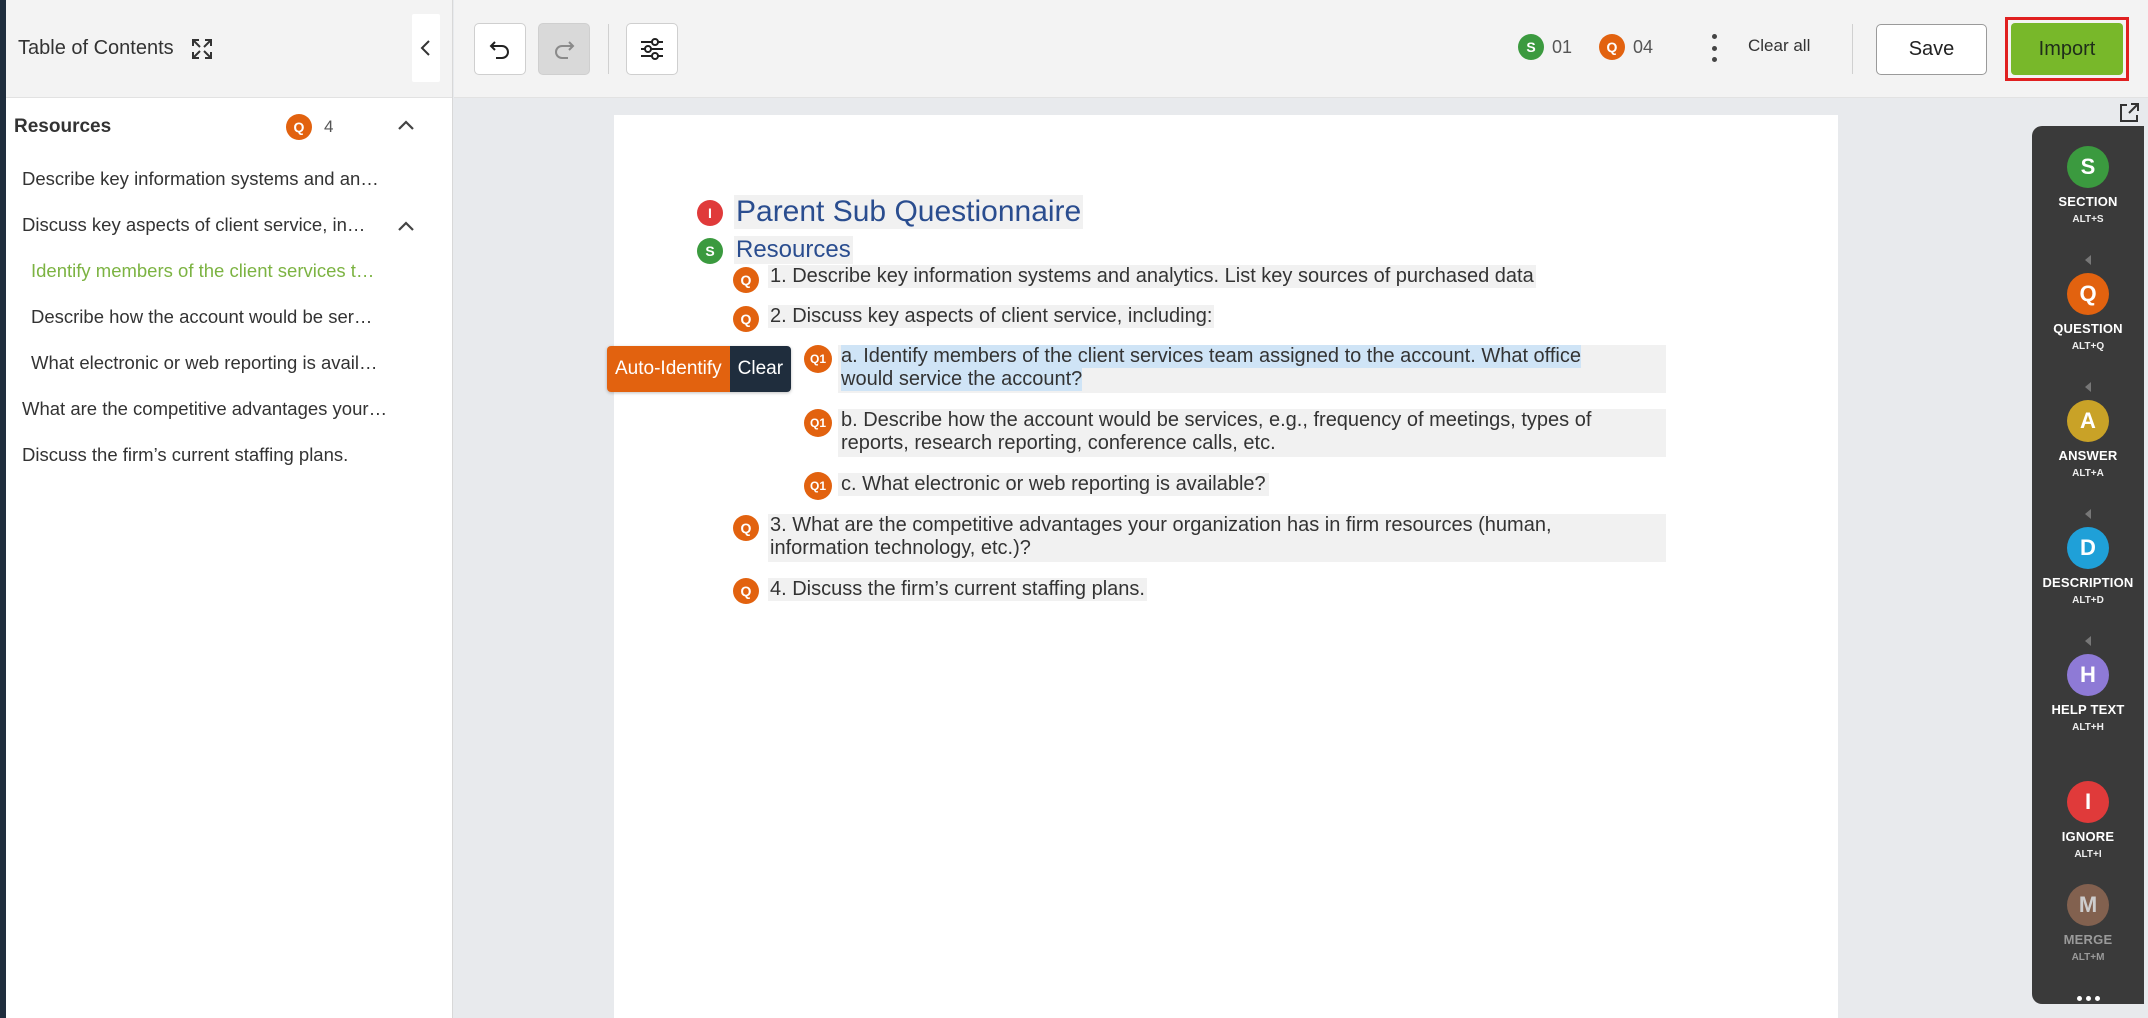 The width and height of the screenshot is (2148, 1018). I want to click on tool-label: SECTION, so click(2088, 201).